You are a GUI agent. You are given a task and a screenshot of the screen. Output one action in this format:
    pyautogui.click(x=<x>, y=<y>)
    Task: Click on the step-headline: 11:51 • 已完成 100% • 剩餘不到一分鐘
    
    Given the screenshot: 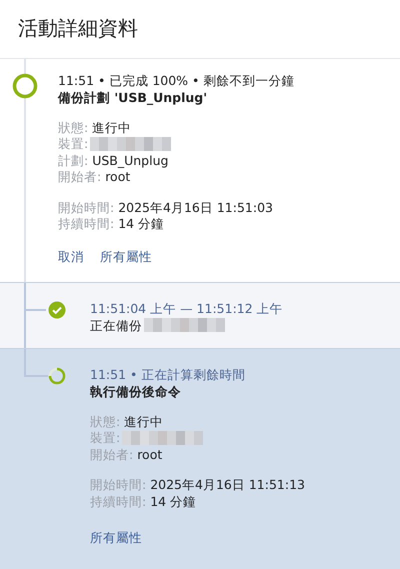 What is the action you would take?
    pyautogui.click(x=176, y=80)
    